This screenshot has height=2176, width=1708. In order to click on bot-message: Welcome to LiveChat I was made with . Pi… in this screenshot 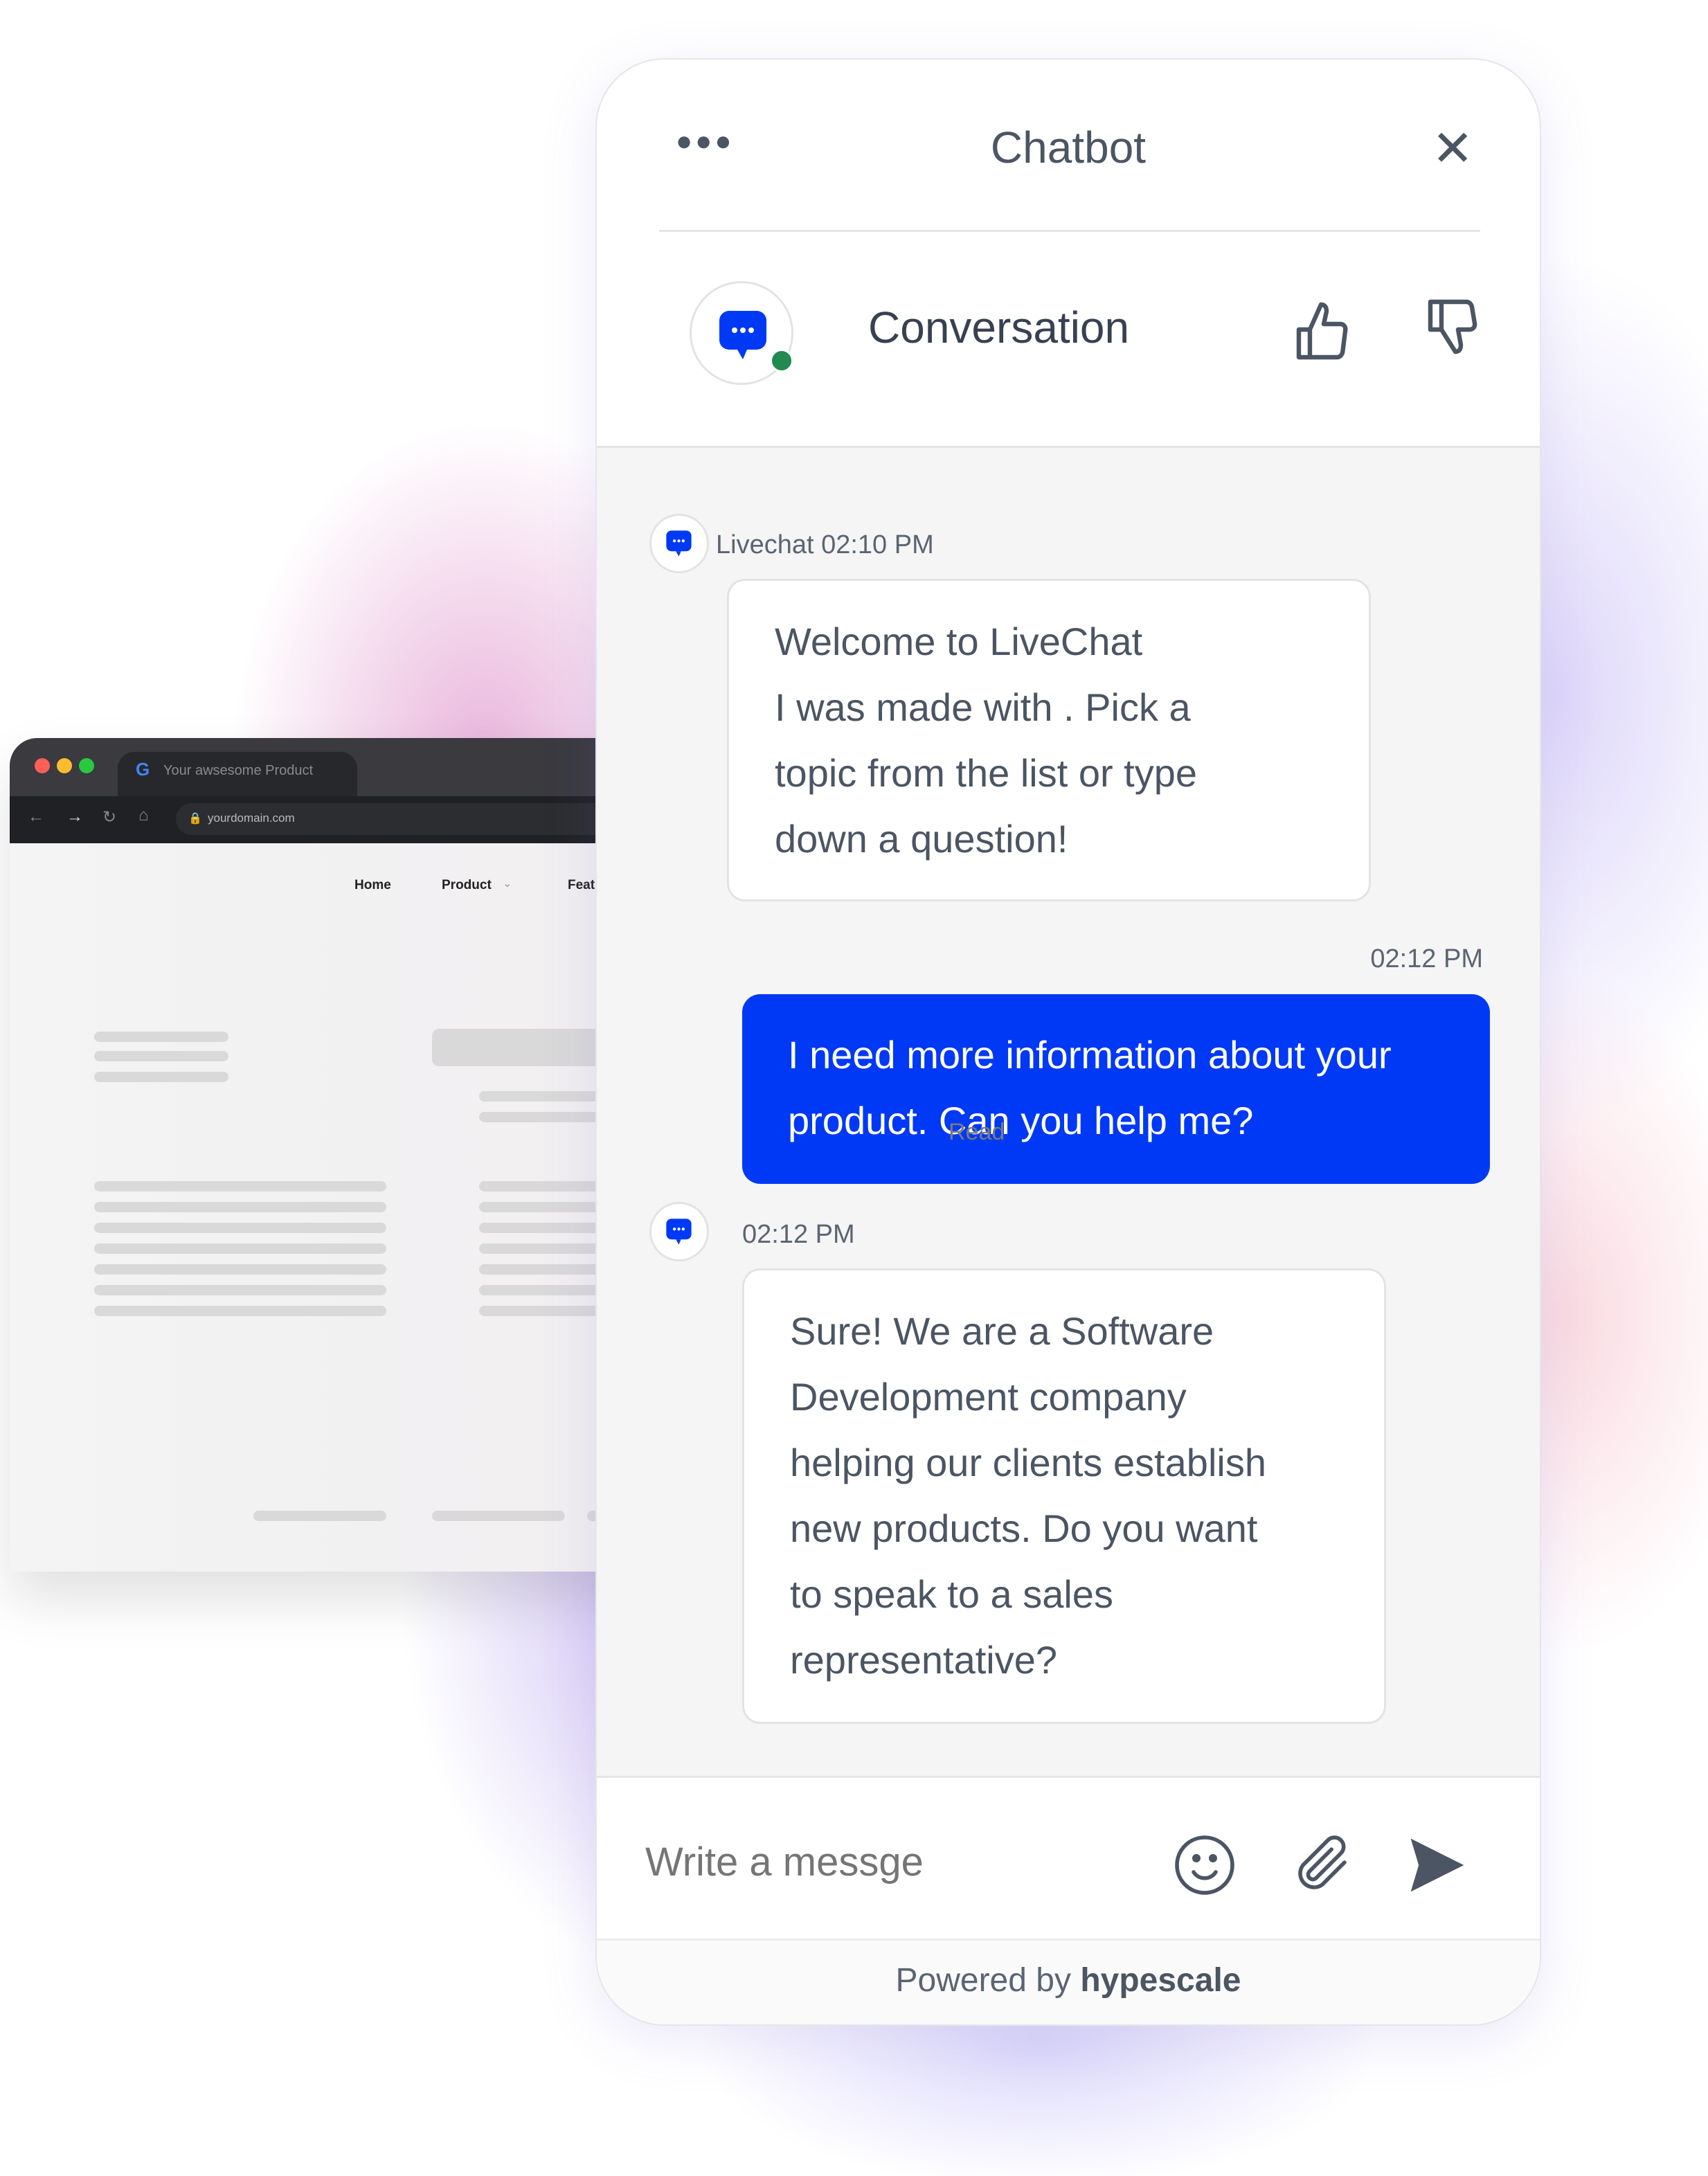, I will do `click(1049, 740)`.